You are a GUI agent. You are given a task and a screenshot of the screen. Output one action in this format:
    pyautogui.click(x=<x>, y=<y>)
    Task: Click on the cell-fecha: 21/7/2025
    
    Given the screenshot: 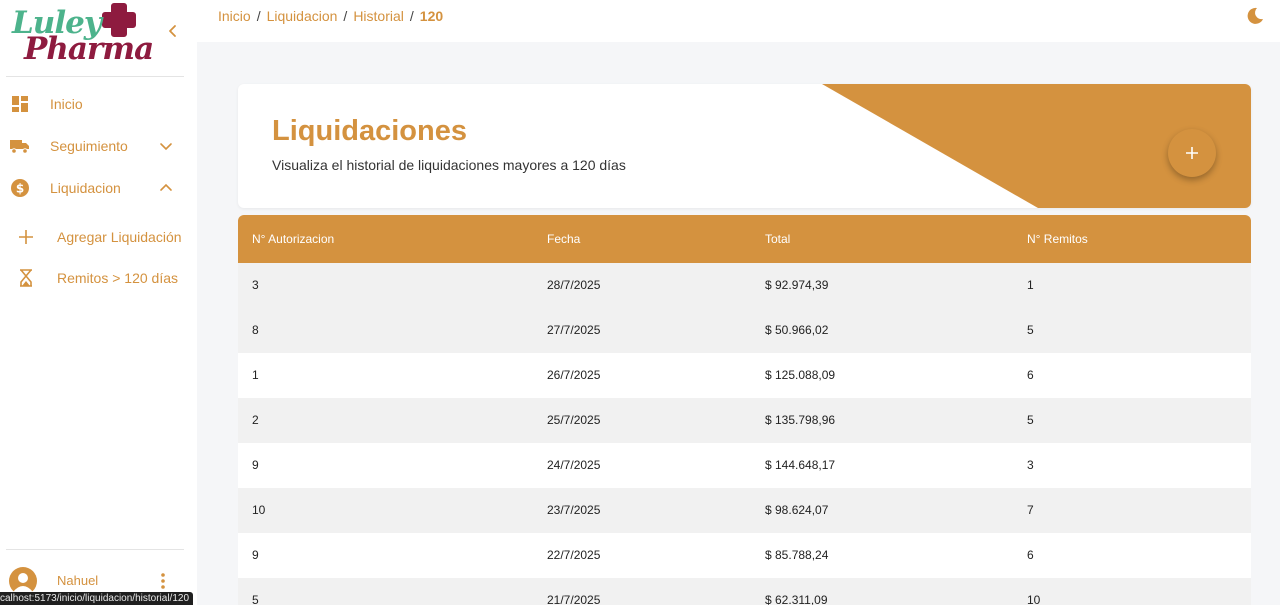 What is the action you would take?
    pyautogui.click(x=574, y=599)
    